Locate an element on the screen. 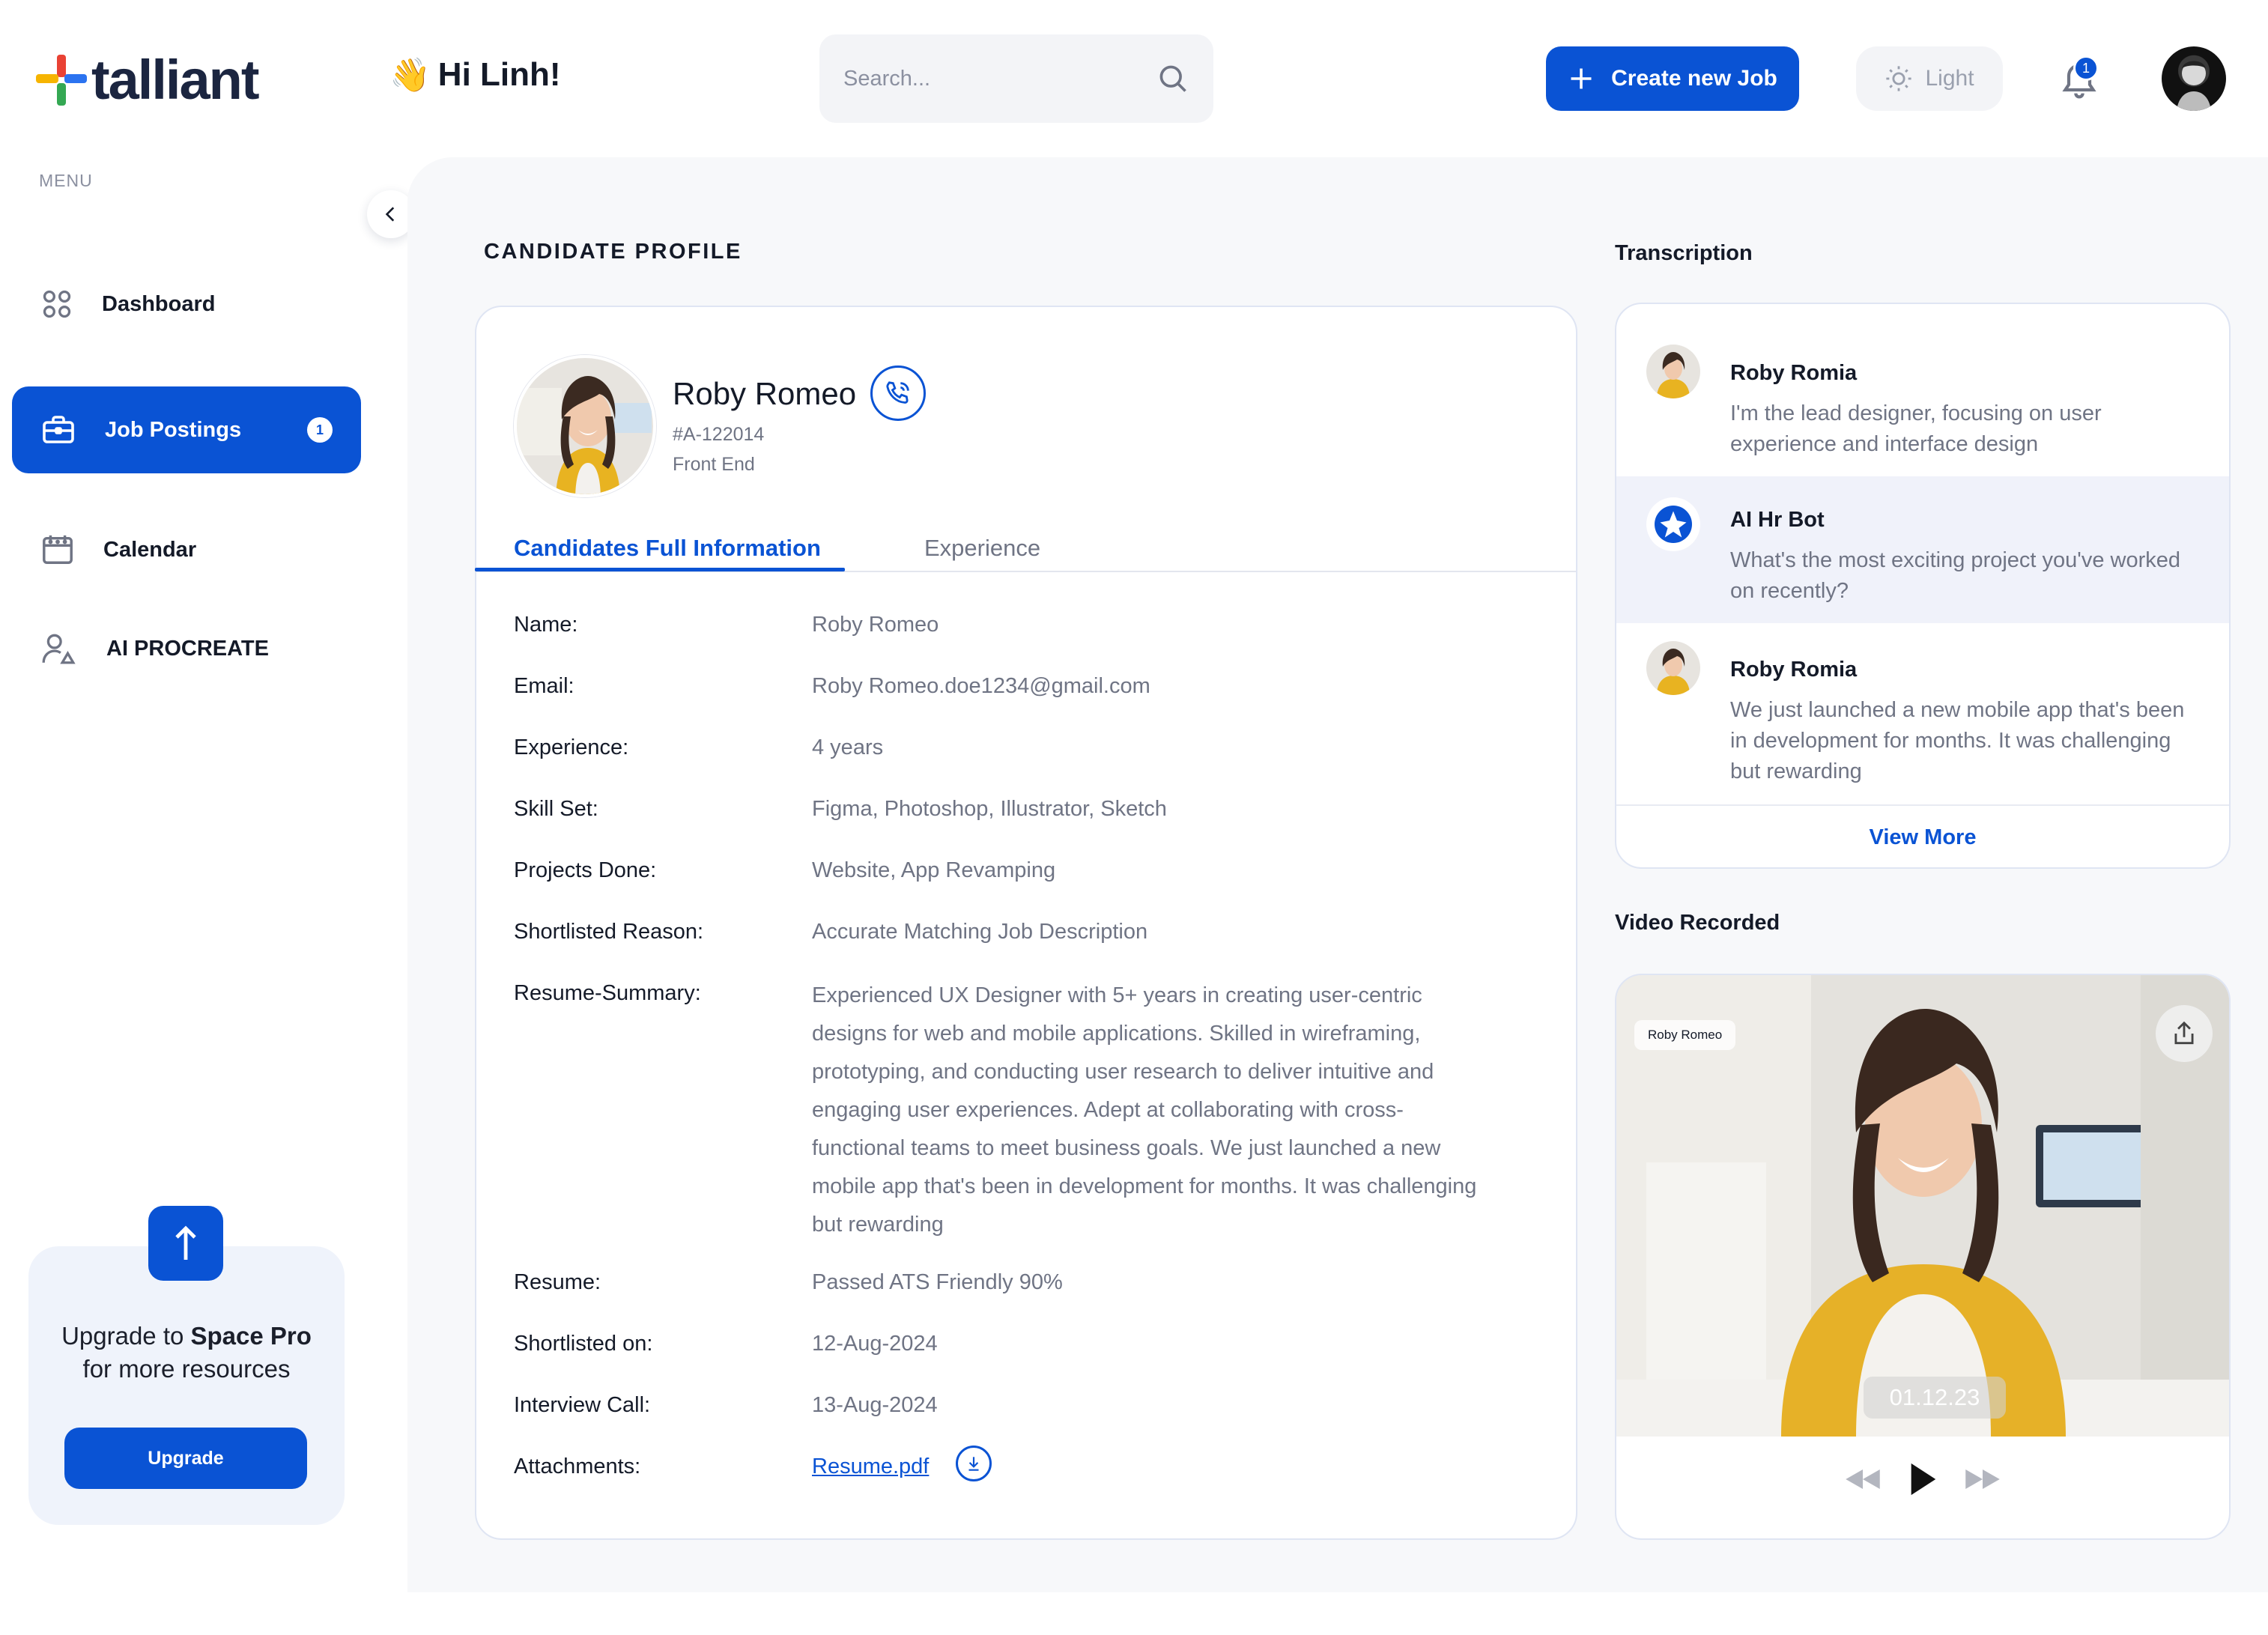  sun-icon is located at coordinates (1899, 79).